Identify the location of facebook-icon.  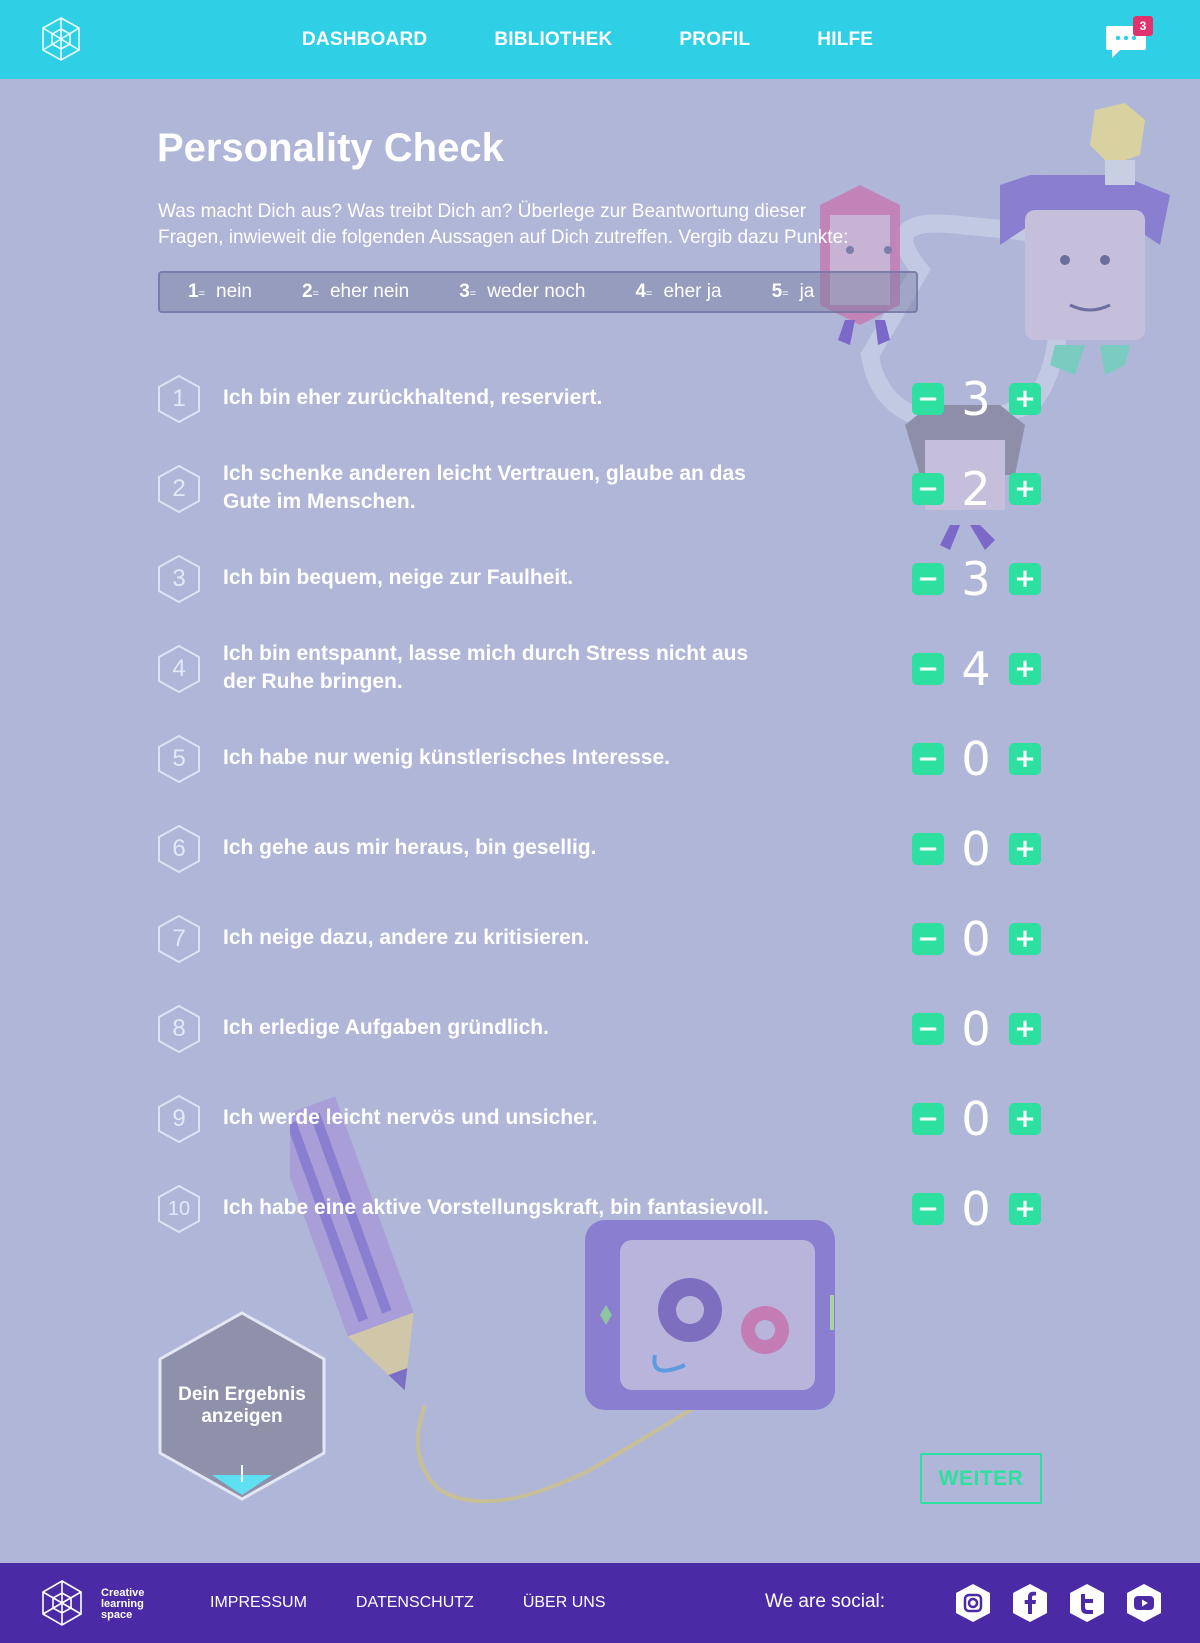
(1030, 1603).